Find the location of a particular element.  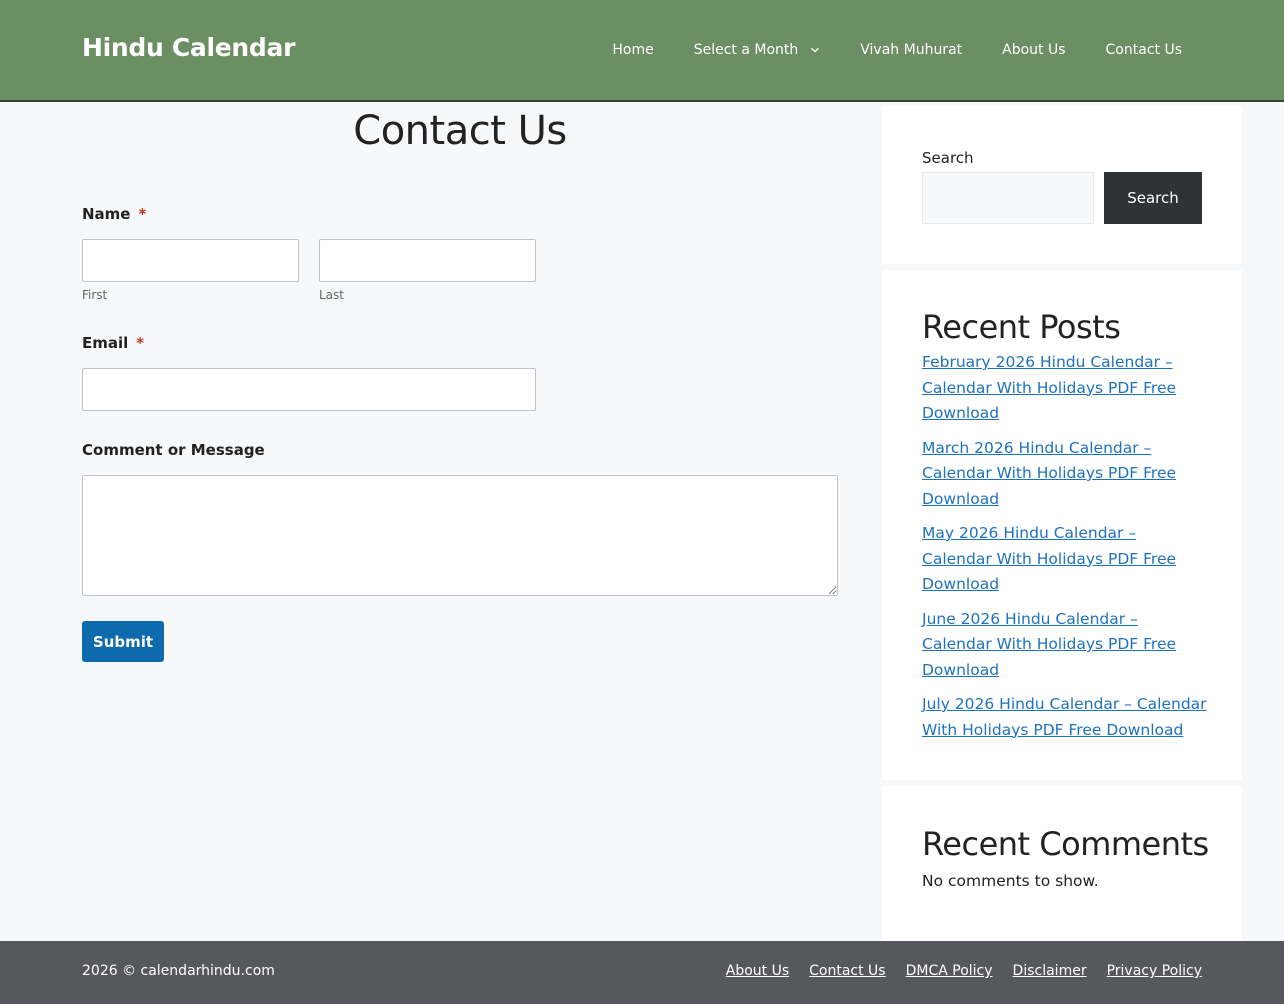

chevron-down-icon is located at coordinates (815, 50).